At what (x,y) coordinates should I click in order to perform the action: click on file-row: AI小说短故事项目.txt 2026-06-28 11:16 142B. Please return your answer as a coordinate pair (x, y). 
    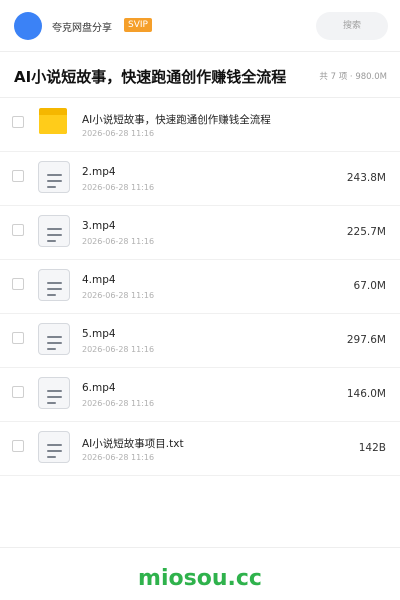
    Looking at the image, I should click on (200, 449).